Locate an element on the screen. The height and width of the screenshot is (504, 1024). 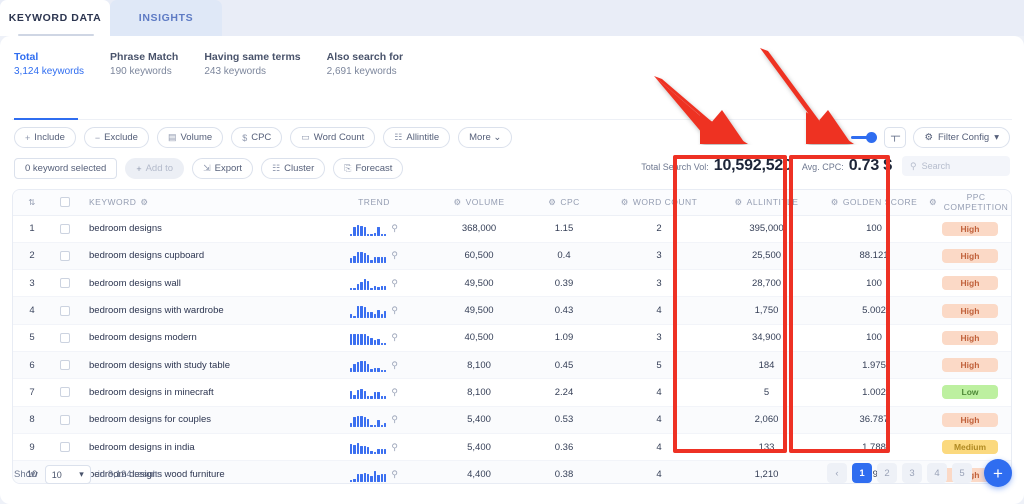
page-button-2: 2 is located at coordinates (887, 473).